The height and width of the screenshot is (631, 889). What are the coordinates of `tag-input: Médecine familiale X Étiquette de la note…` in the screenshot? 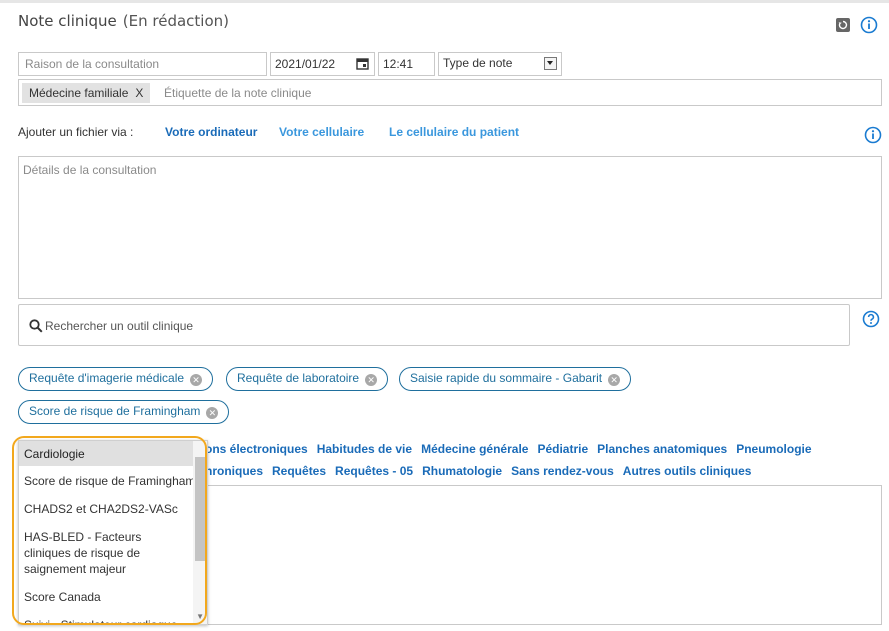 It's located at (450, 92).